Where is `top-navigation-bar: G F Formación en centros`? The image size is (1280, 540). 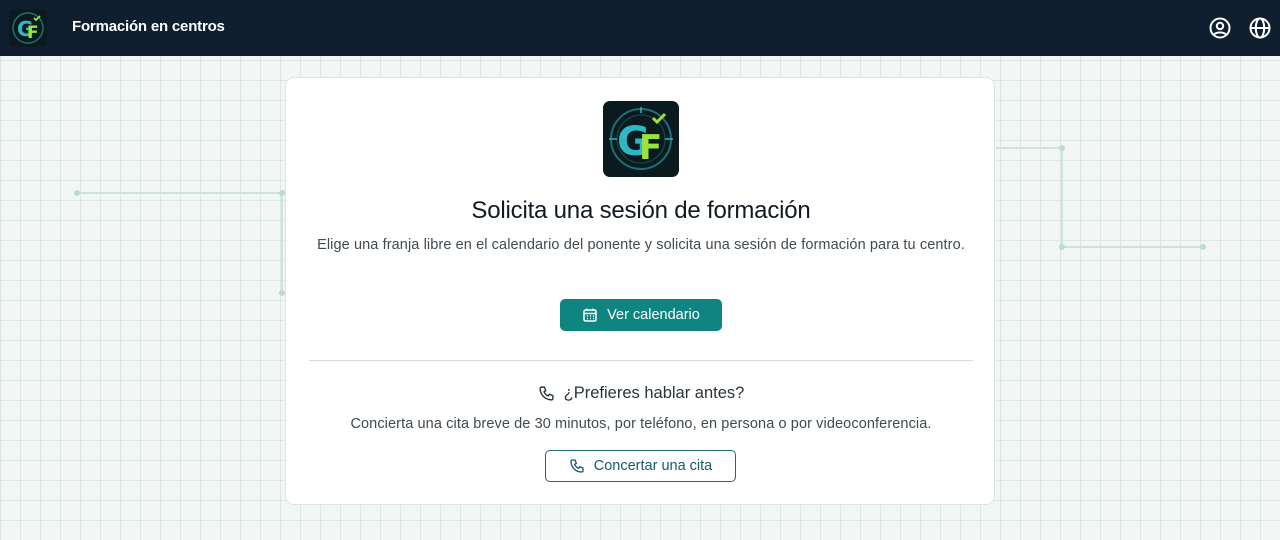 top-navigation-bar: G F Formación en centros is located at coordinates (640, 28).